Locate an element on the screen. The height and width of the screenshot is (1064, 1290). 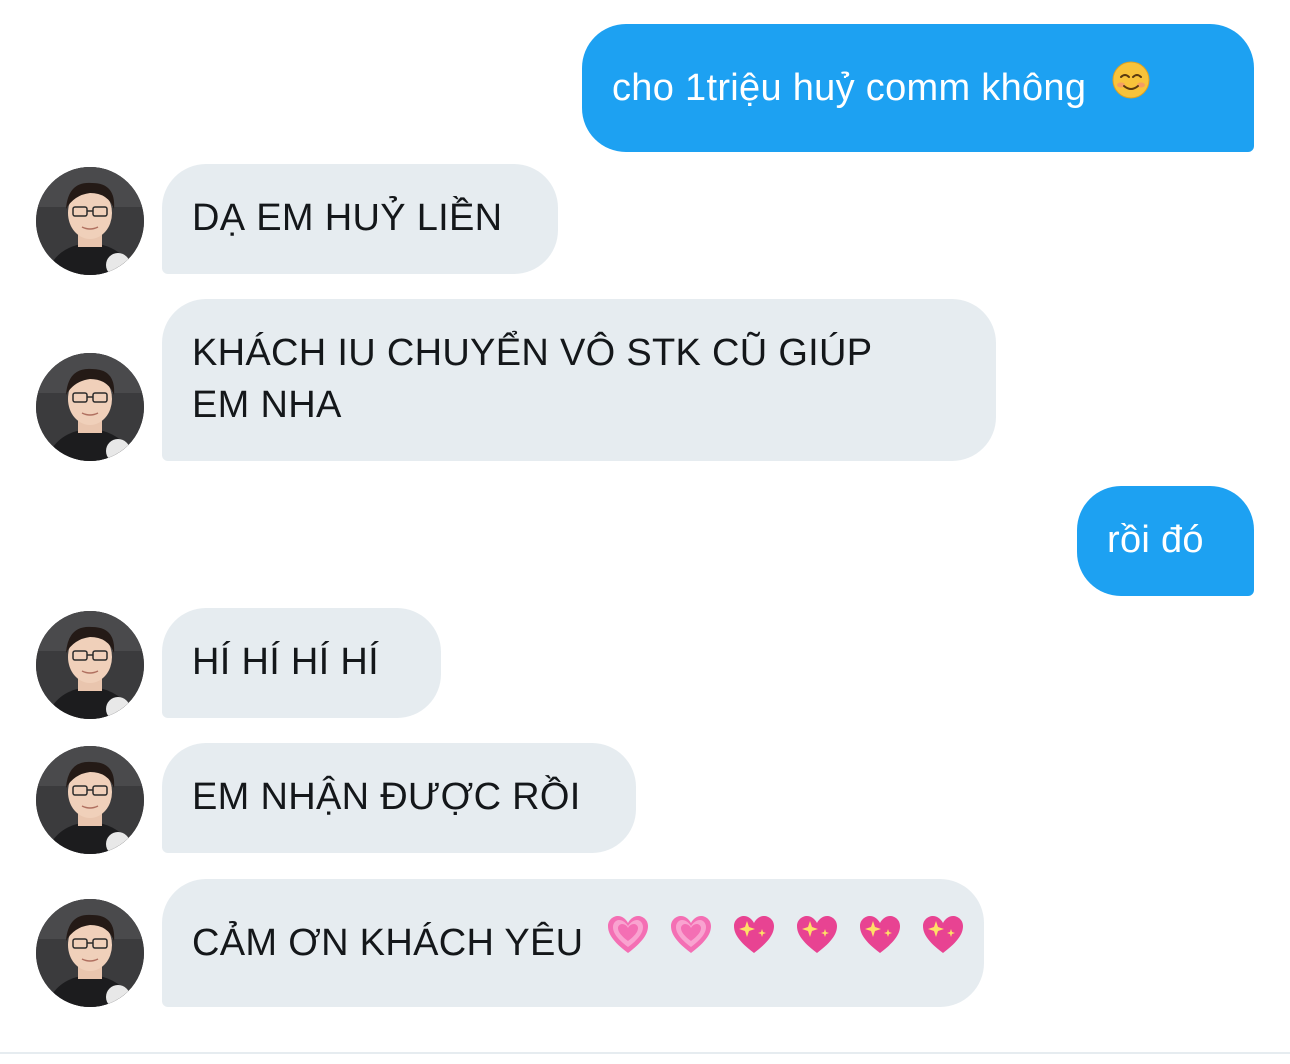
message-text-line: EM NHA is located at coordinates (267, 405).